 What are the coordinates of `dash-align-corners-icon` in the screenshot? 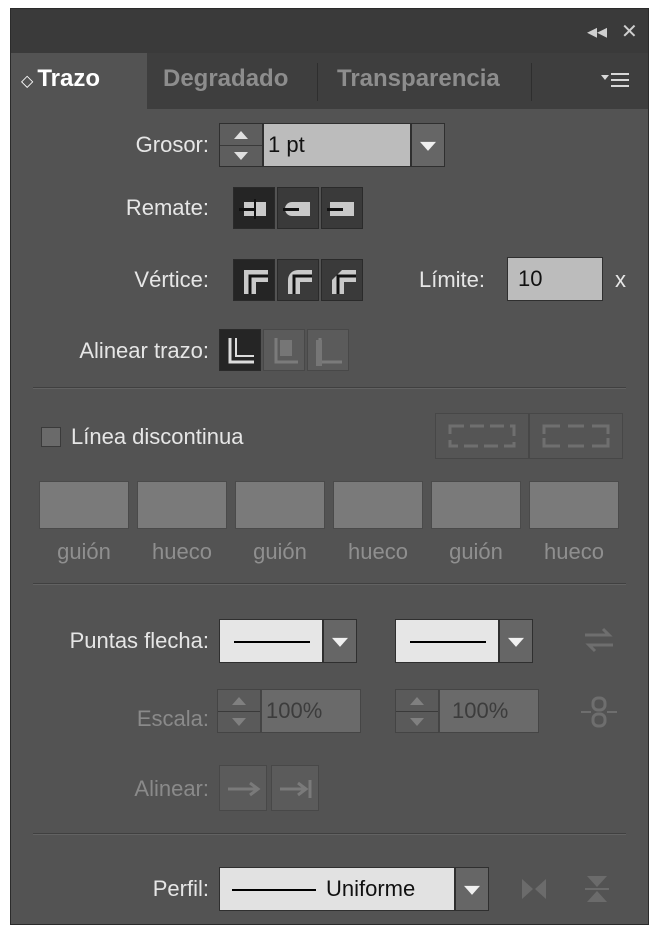 It's located at (576, 436).